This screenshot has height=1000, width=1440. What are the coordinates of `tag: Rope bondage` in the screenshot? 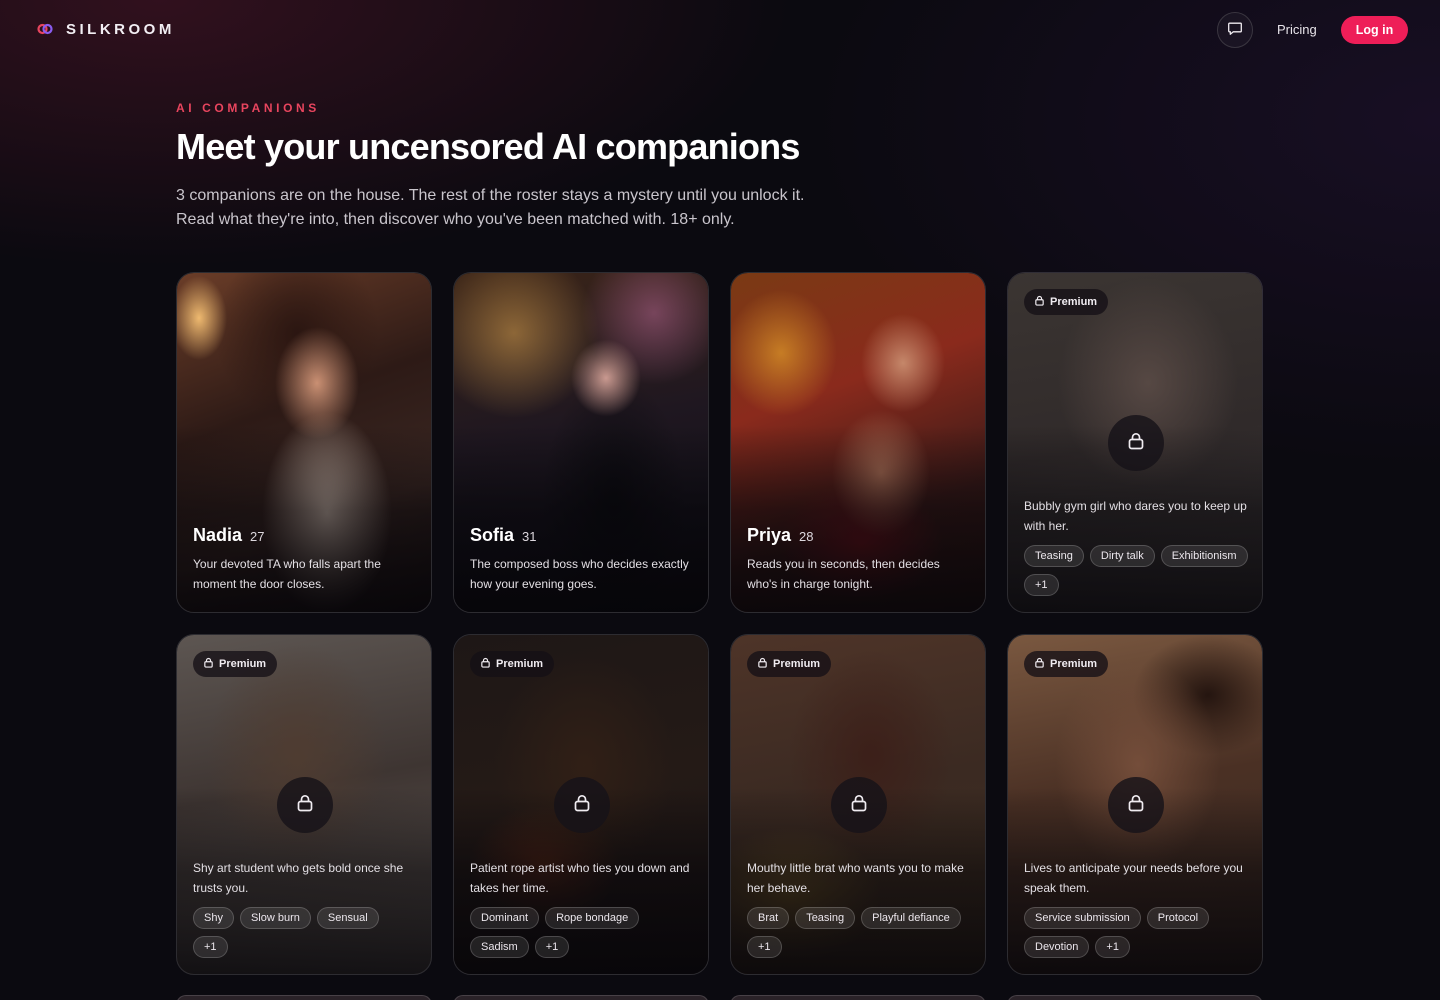 It's located at (592, 918).